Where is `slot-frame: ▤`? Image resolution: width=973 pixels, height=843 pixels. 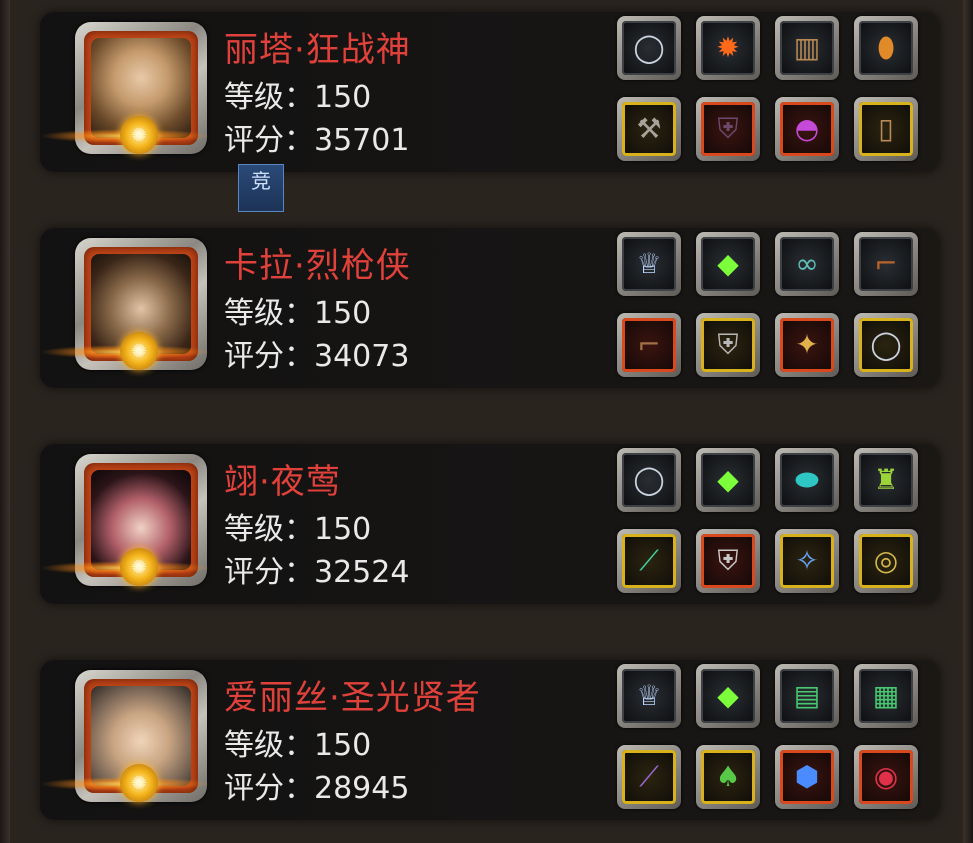 slot-frame: ▤ is located at coordinates (807, 696).